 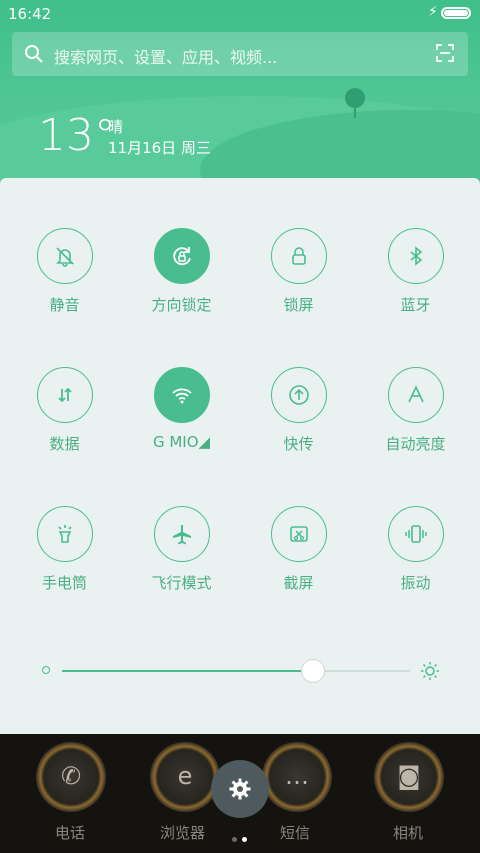 What do you see at coordinates (181, 534) in the screenshot?
I see `airplane-icon` at bounding box center [181, 534].